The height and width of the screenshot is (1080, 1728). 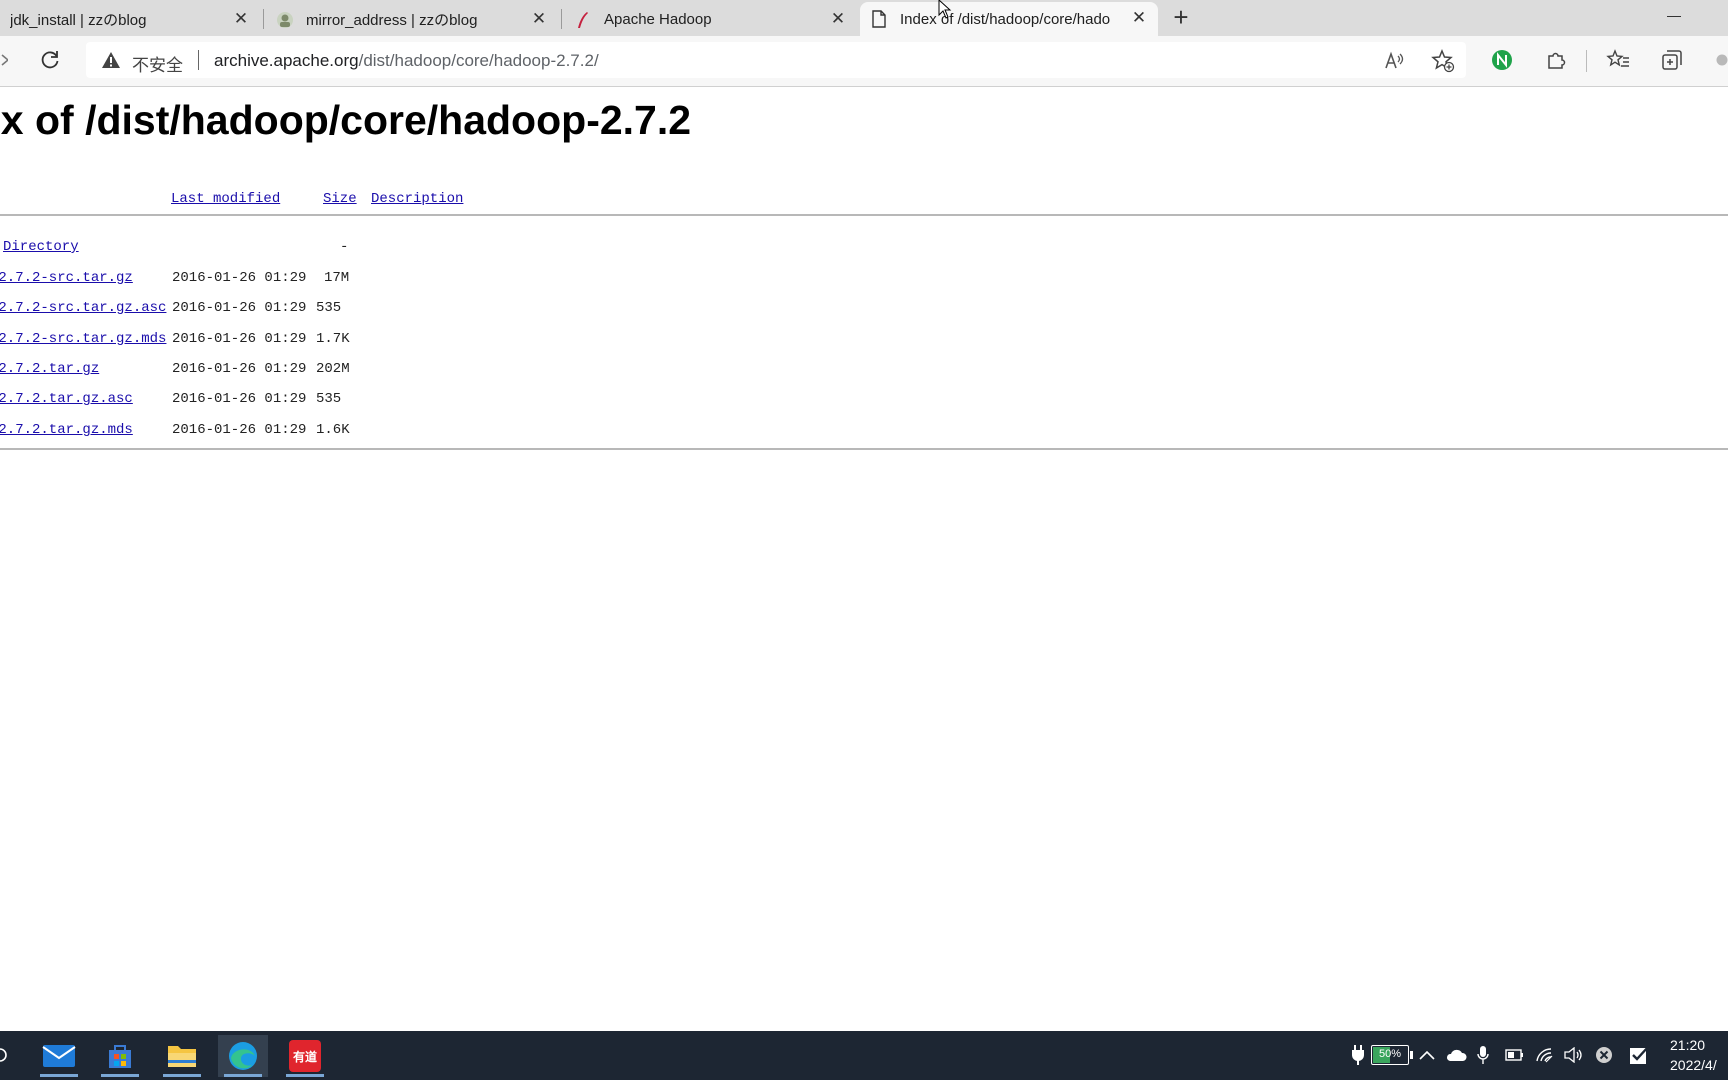 I want to click on onedrive-cloud-icon, so click(x=1456, y=1055).